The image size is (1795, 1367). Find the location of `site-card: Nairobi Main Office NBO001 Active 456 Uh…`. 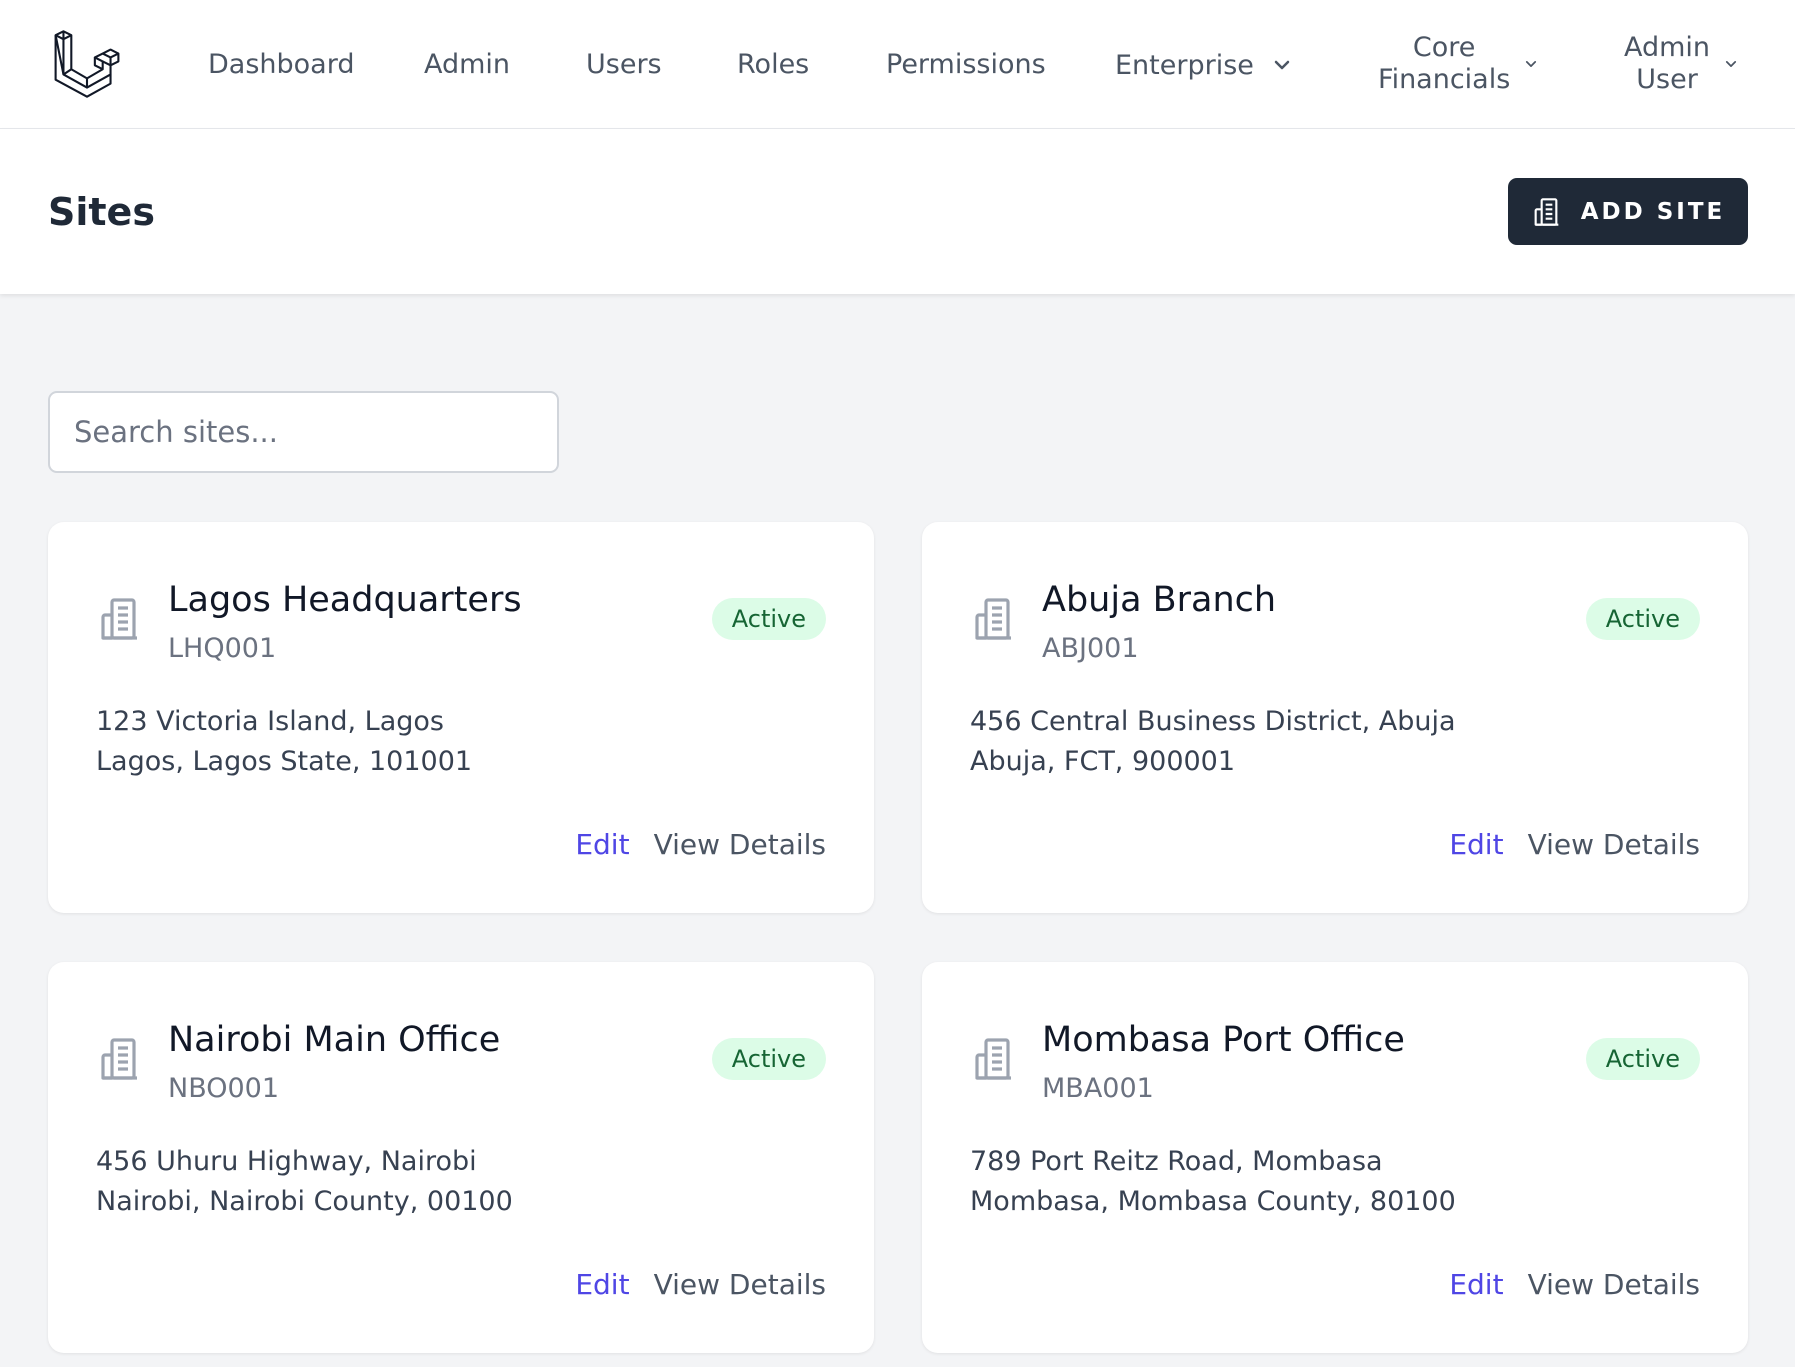

site-card: Nairobi Main Office NBO001 Active 456 Uh… is located at coordinates (461, 1157).